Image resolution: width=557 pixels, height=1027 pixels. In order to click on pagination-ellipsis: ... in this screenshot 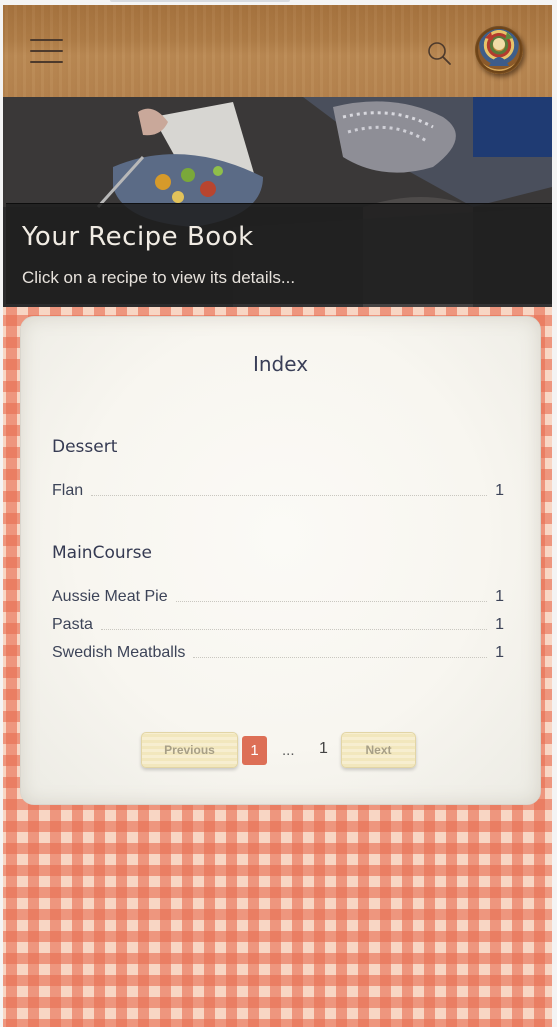, I will do `click(288, 750)`.